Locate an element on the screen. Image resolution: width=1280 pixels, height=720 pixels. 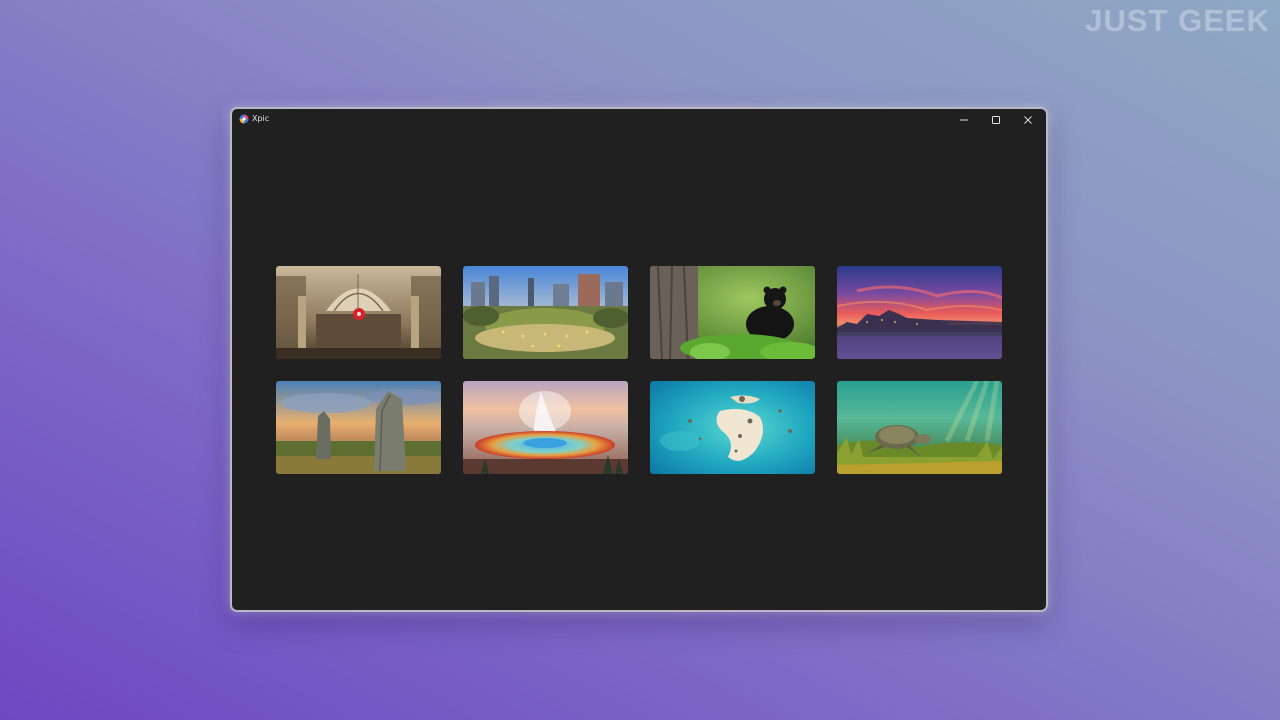
black-bear-forest-thumbnail is located at coordinates (732, 312).